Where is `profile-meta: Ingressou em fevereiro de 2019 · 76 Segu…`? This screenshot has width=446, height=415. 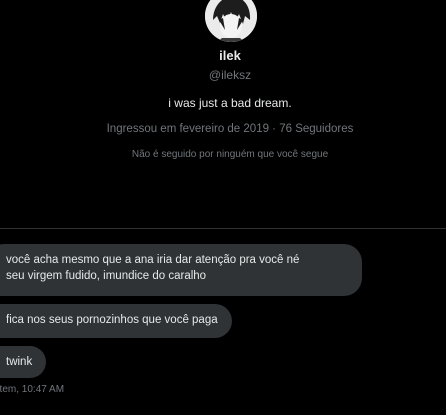
profile-meta: Ingressou em fevereiro de 2019 · 76 Segu… is located at coordinates (230, 129).